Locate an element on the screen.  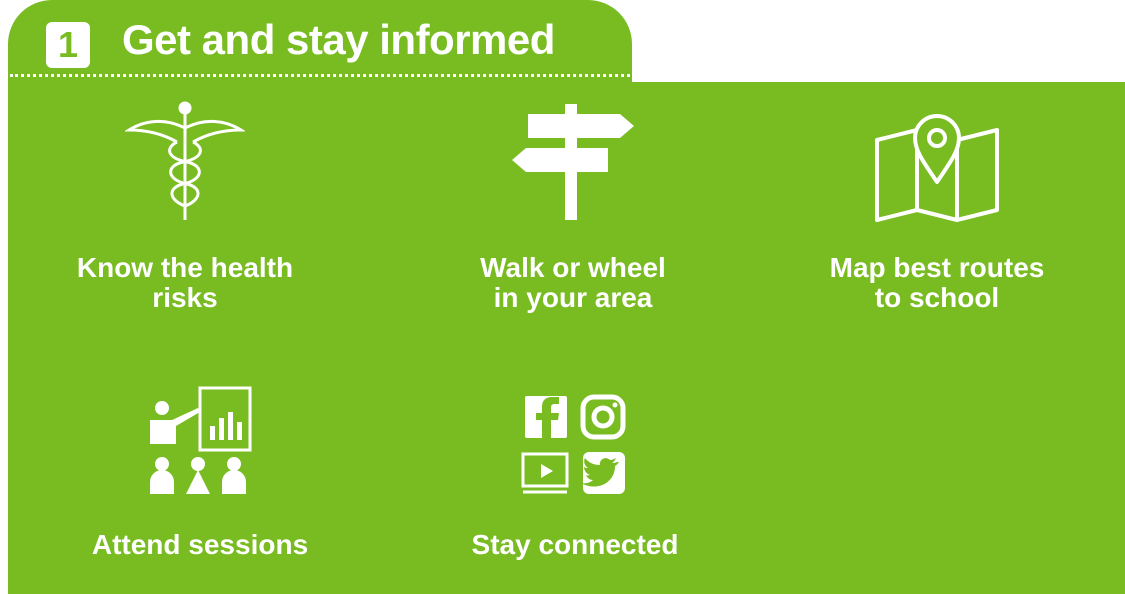
item-label: Map best routes is located at coordinates (937, 267).